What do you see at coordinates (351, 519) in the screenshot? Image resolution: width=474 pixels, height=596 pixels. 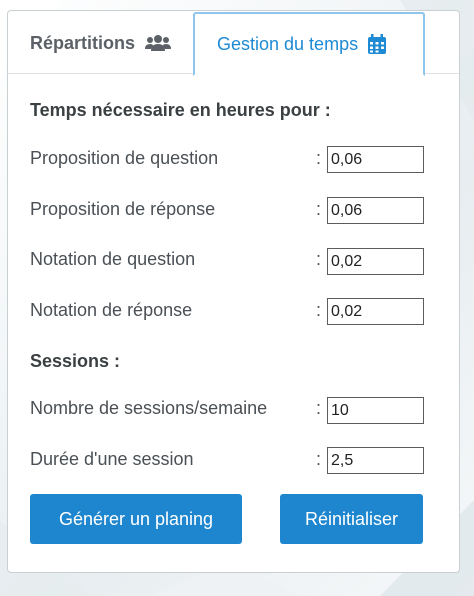 I see `reset-button: Réinitialiser` at bounding box center [351, 519].